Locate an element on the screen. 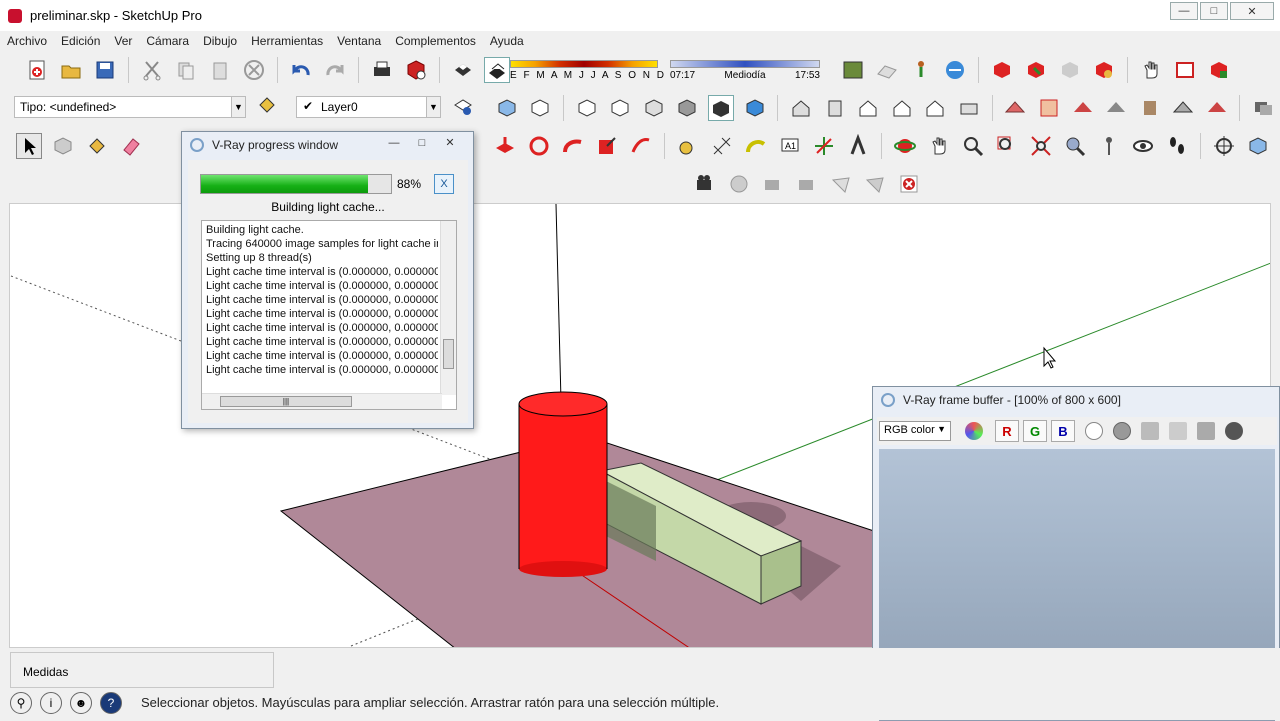 The height and width of the screenshot is (721, 1280). smoove-icon is located at coordinates (1083, 108).